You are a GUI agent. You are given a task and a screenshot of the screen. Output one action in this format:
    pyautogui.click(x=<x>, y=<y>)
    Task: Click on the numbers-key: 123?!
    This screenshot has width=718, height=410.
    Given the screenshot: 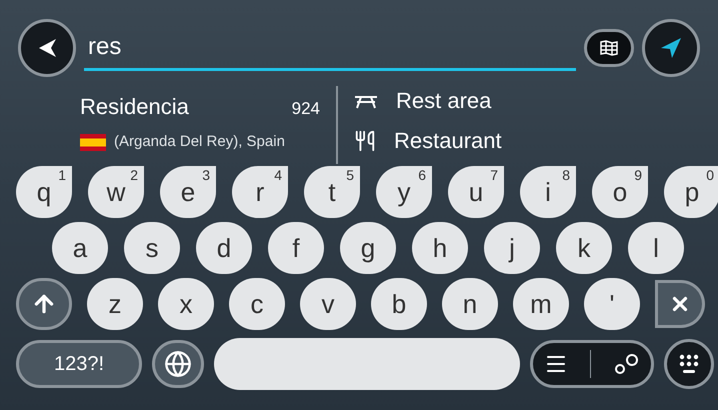 What is the action you would take?
    pyautogui.click(x=79, y=364)
    